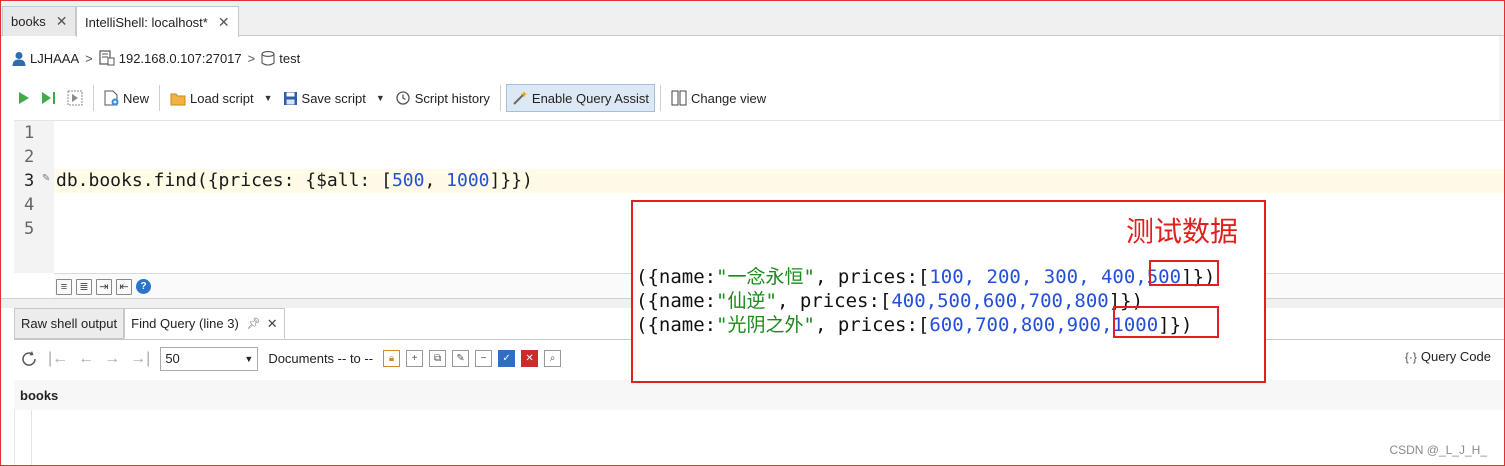  What do you see at coordinates (143, 286) in the screenshot?
I see `help-icon: ?` at bounding box center [143, 286].